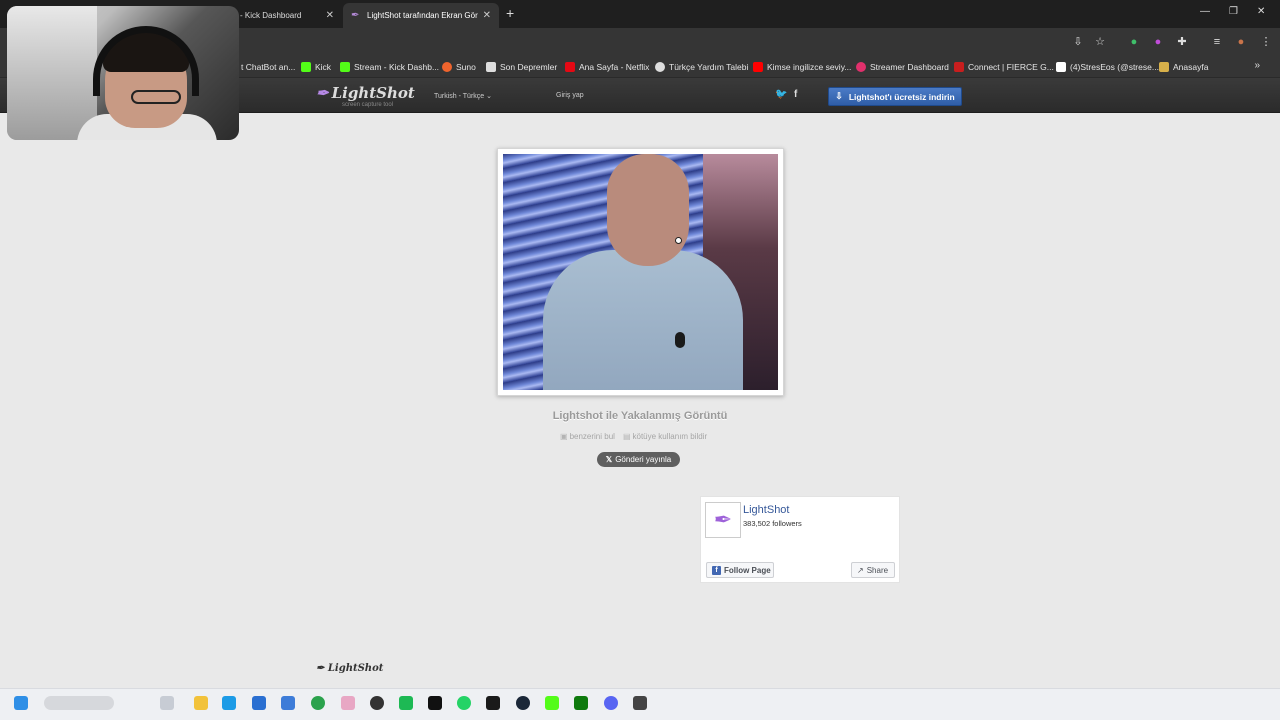  What do you see at coordinates (611, 703) in the screenshot?
I see `discord-icon` at bounding box center [611, 703].